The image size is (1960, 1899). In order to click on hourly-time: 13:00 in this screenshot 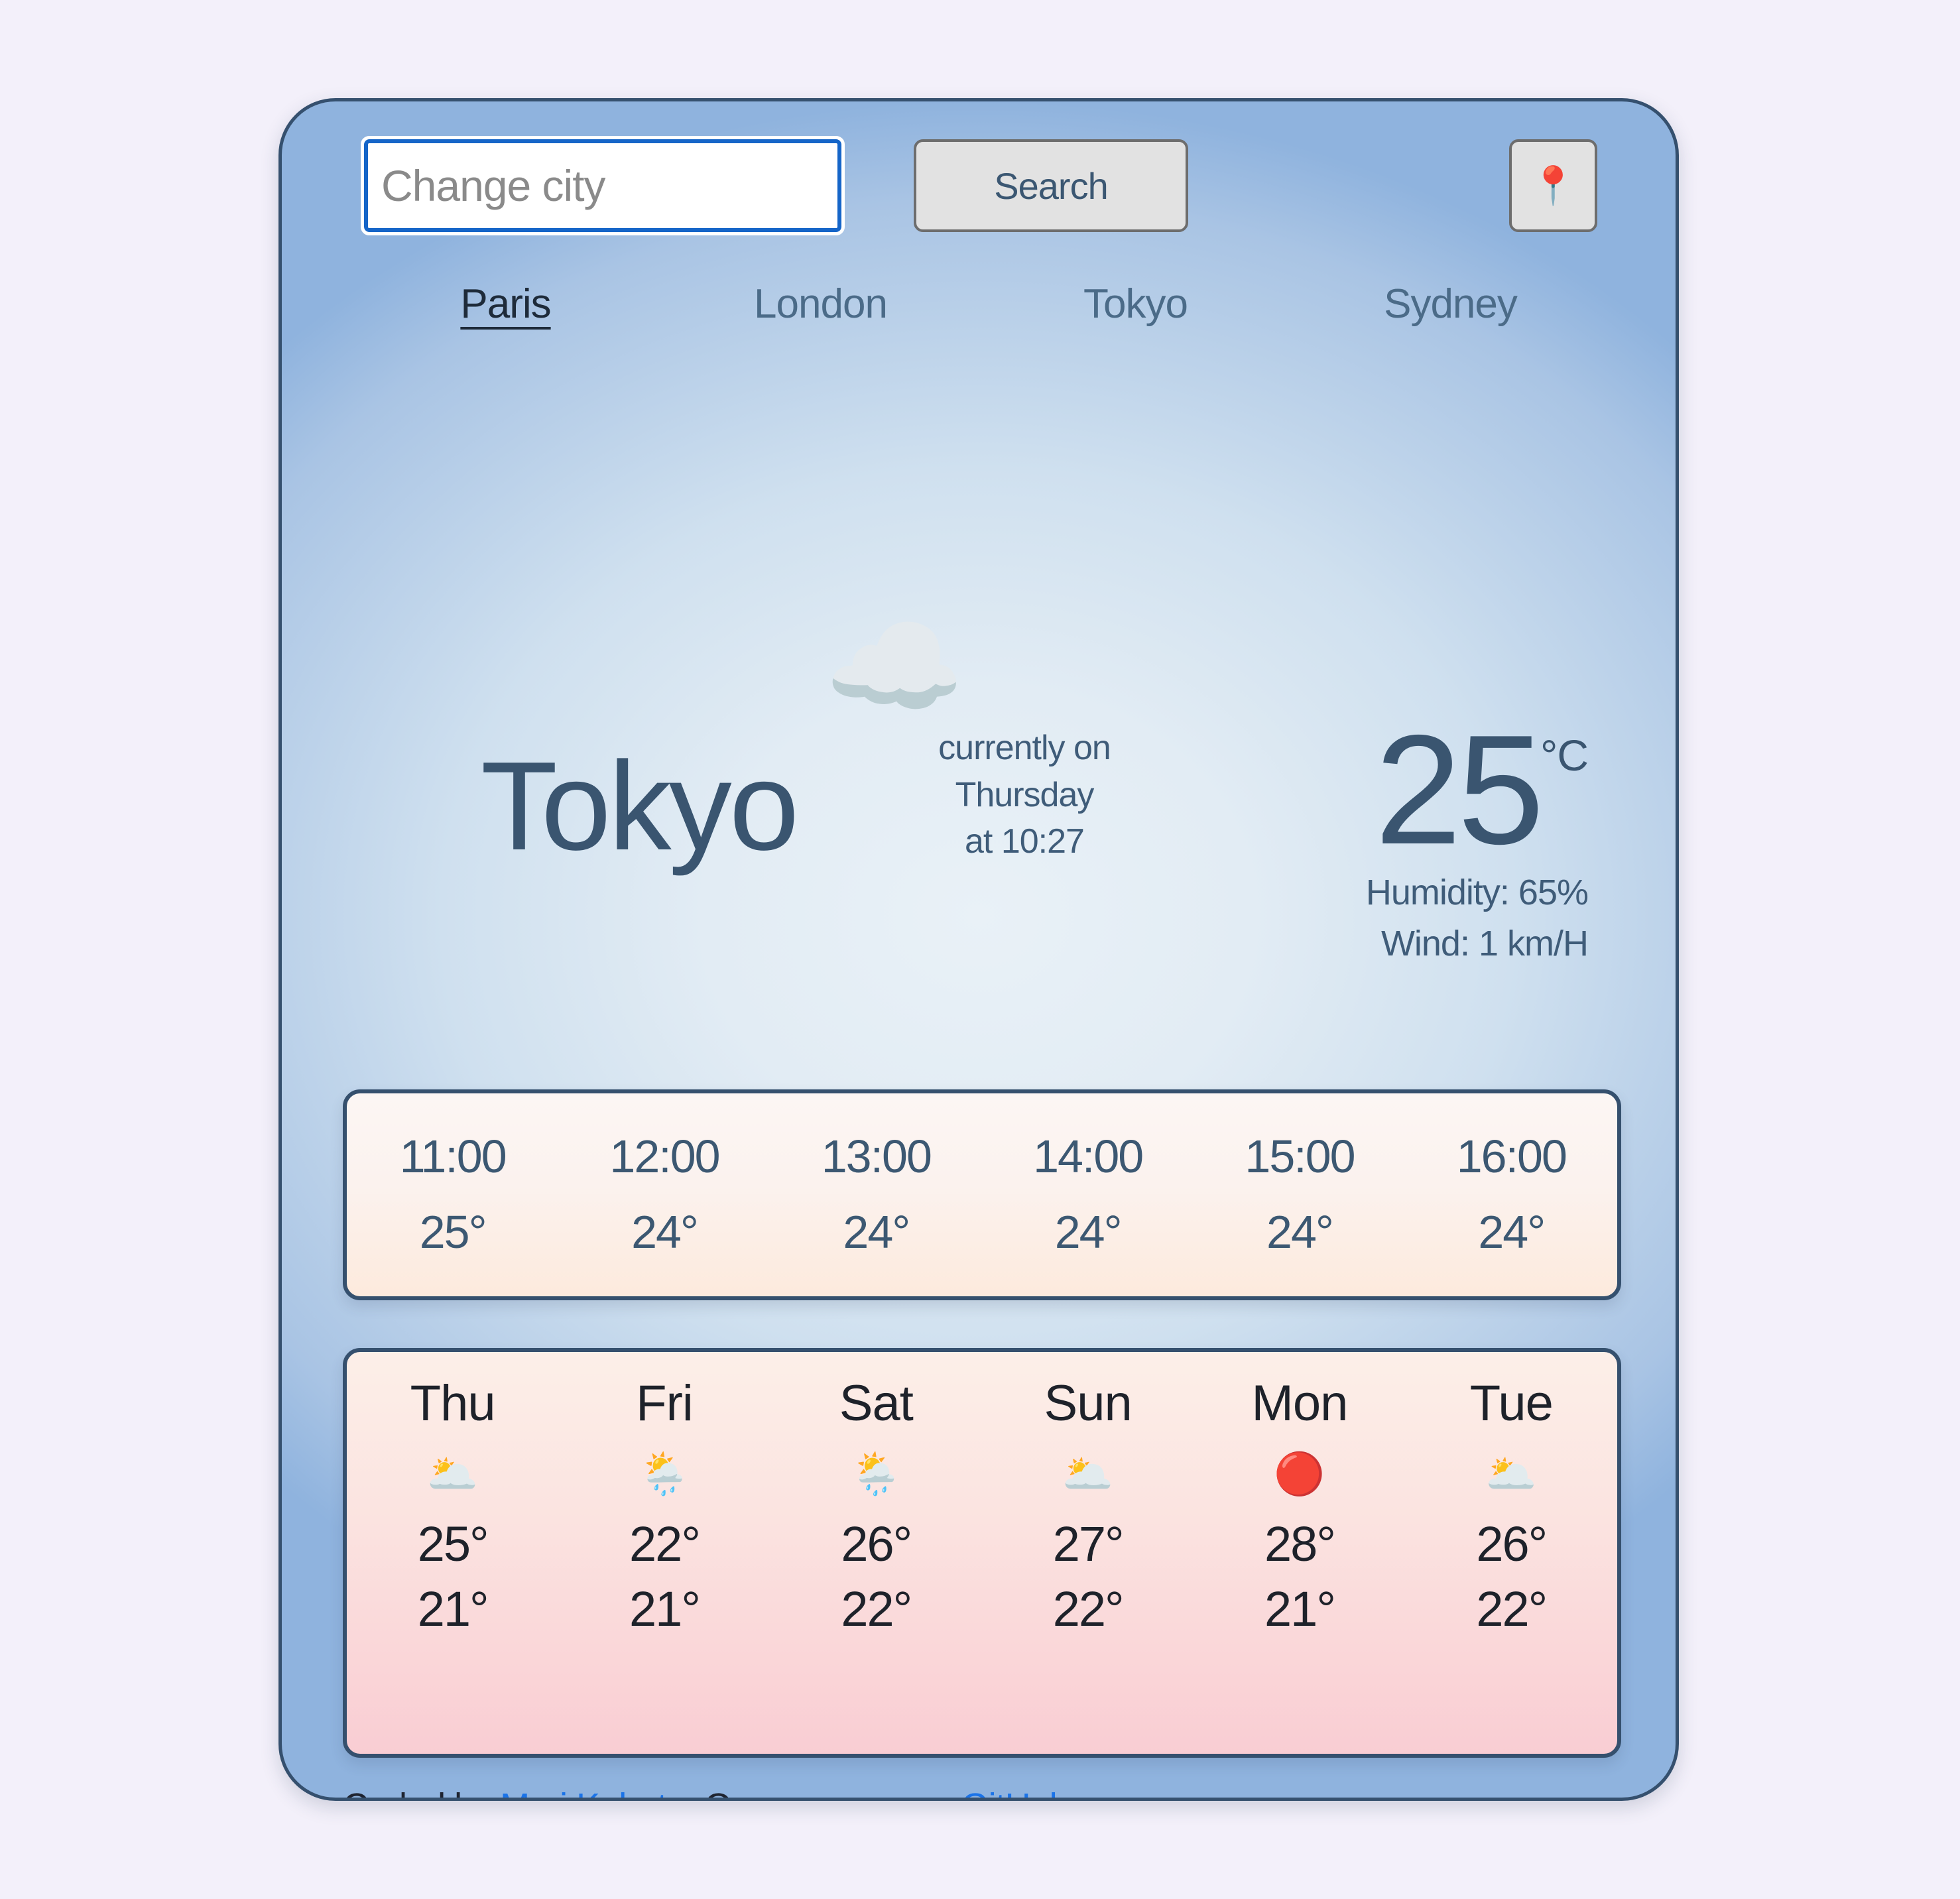, I will do `click(877, 1157)`.